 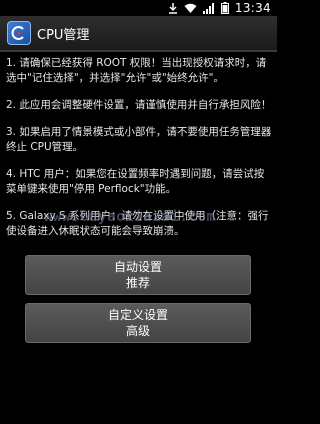 What do you see at coordinates (138, 323) in the screenshot?
I see `custom-settings-button: 自定义设置 高级` at bounding box center [138, 323].